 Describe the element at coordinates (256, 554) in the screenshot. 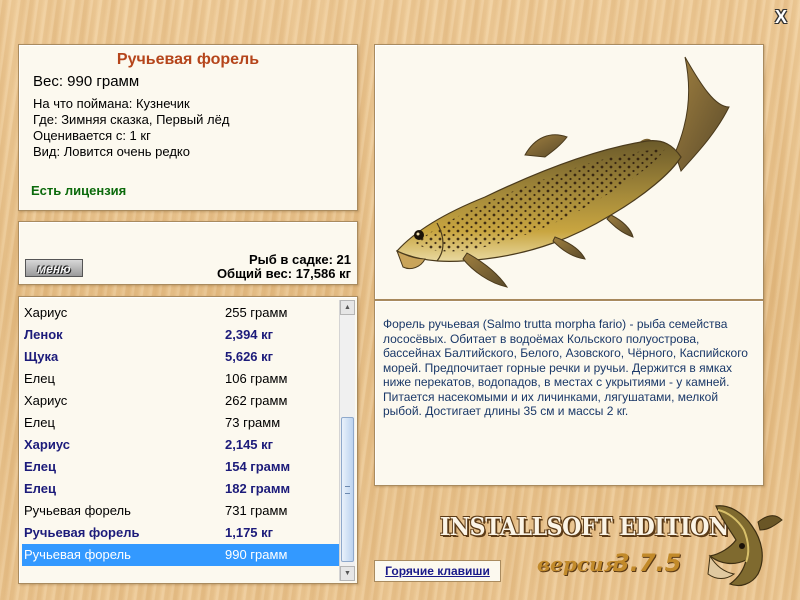

I see `list-item-weight: 990 грамм` at that location.